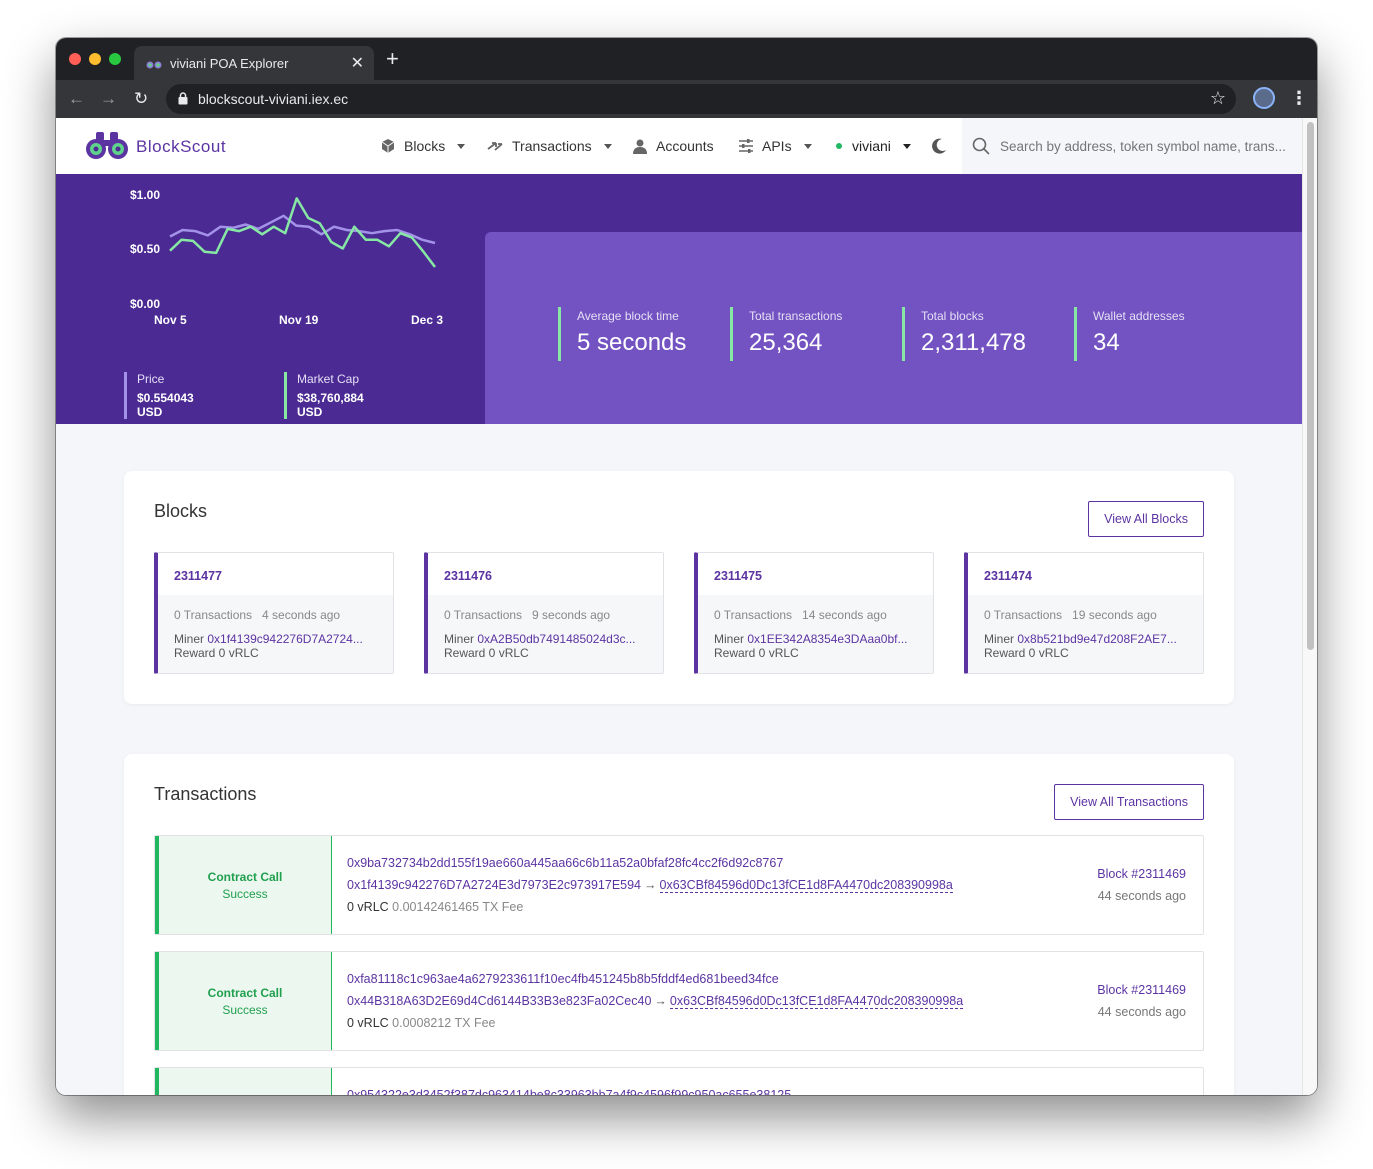 This screenshot has width=1373, height=1169. I want to click on profile-avatar, so click(1264, 98).